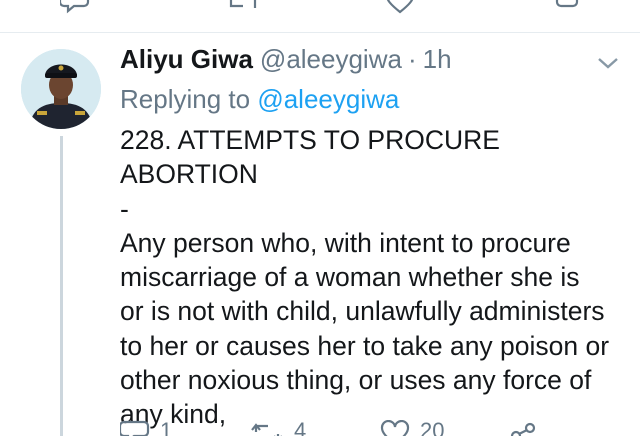 This screenshot has width=640, height=436. I want to click on retweet-button: 4, so click(278, 428).